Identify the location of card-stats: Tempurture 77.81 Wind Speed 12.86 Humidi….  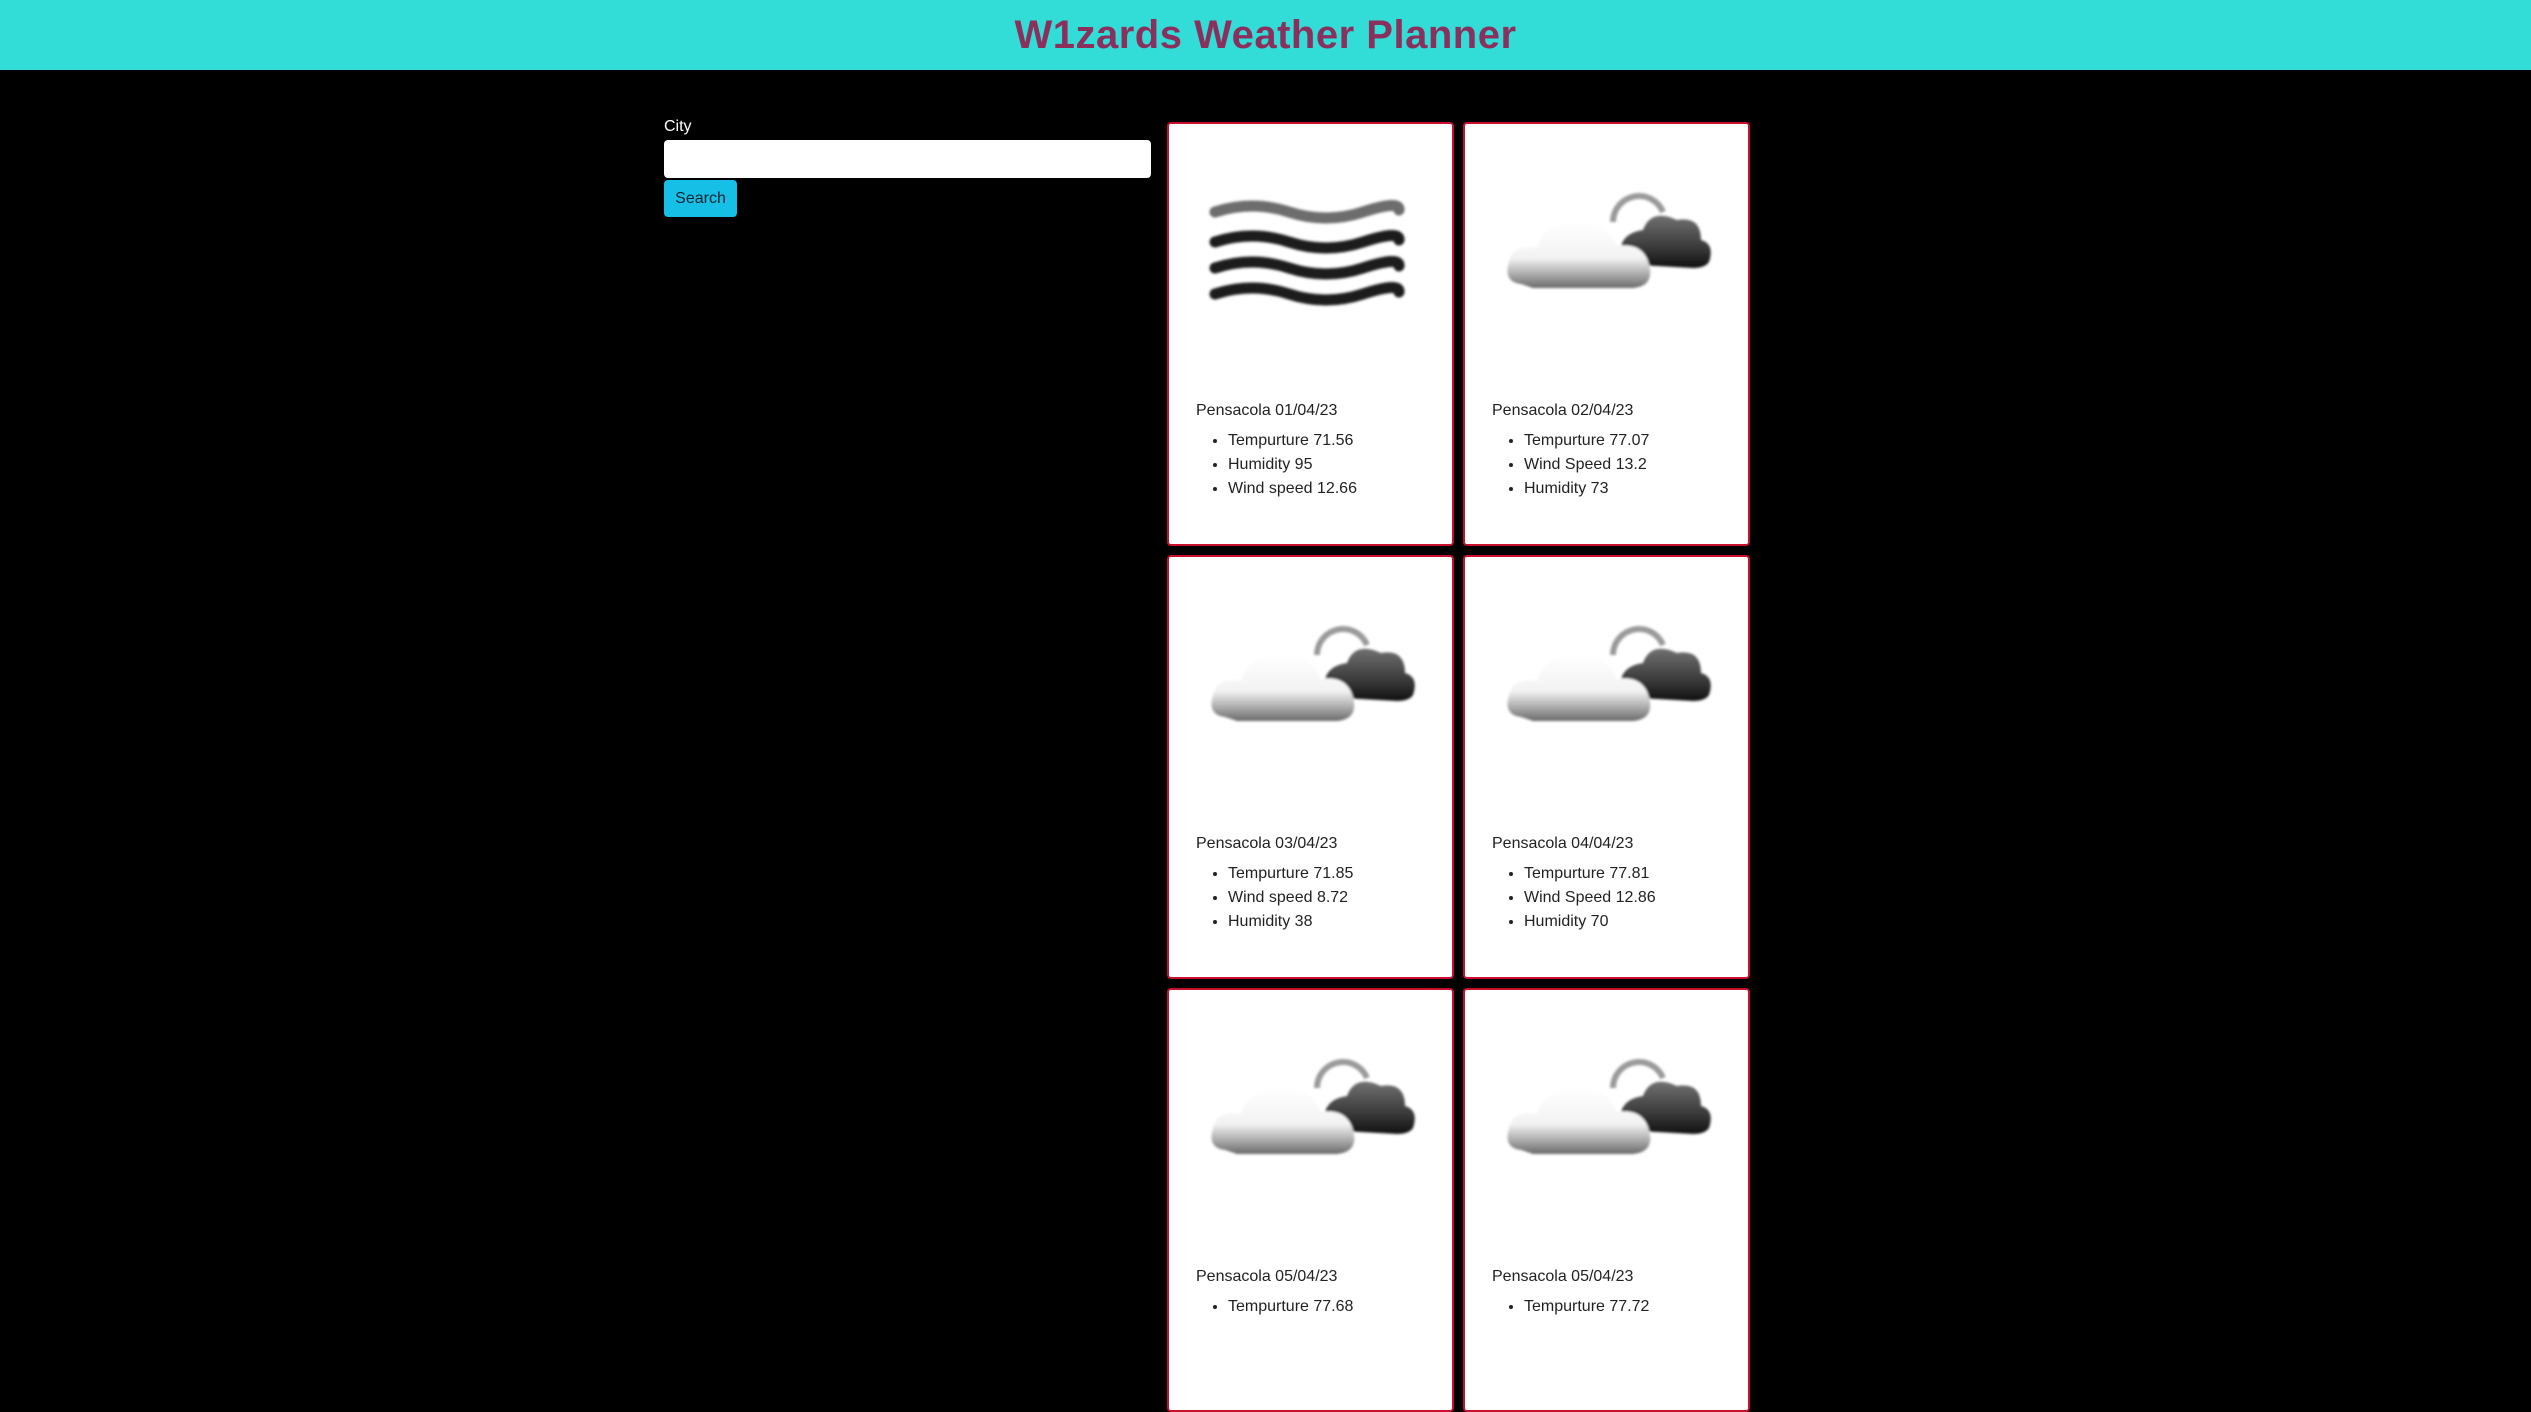
(1574, 898).